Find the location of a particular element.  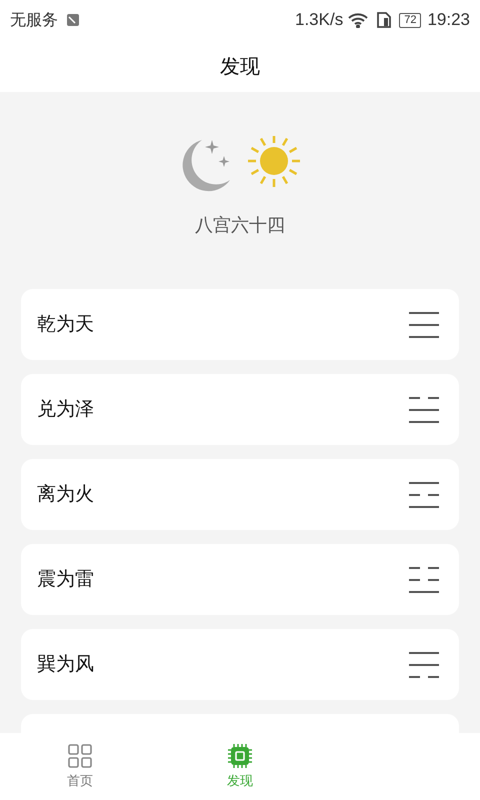

trigram-card: 乾为天 is located at coordinates (240, 324).